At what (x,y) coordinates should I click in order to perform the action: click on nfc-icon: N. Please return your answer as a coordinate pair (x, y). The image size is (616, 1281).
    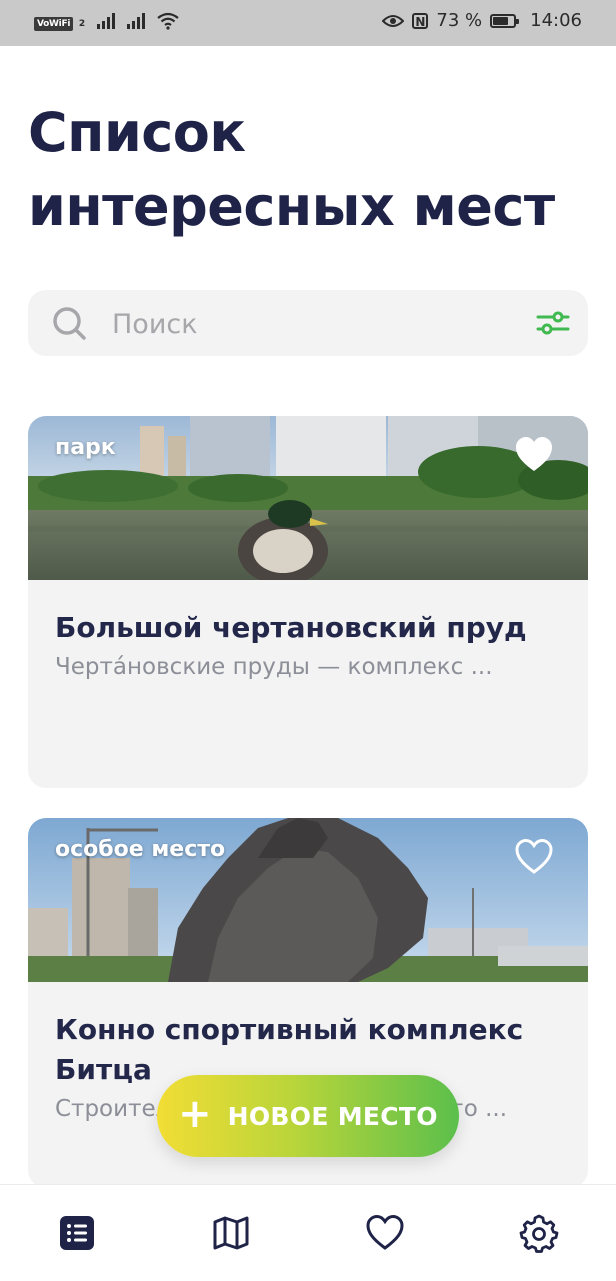
    Looking at the image, I should click on (420, 20).